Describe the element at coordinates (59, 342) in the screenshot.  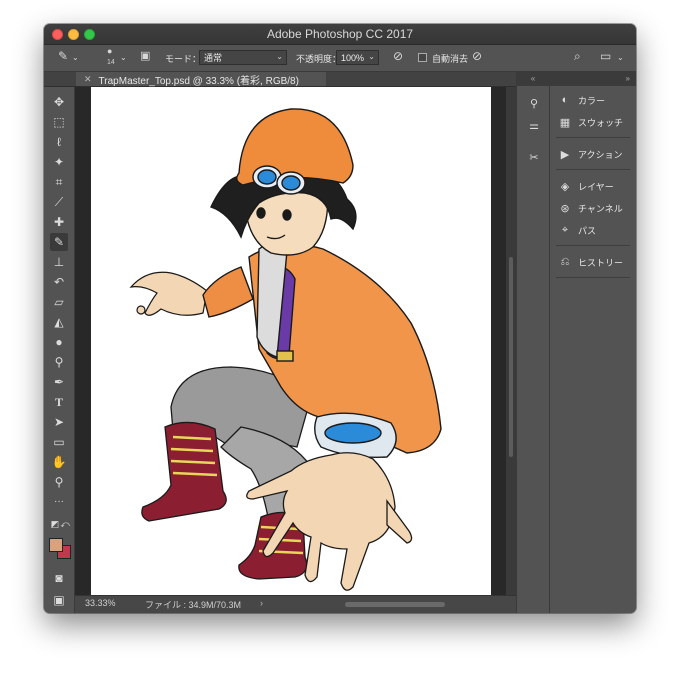
I see `blur-tool-icon: ●` at that location.